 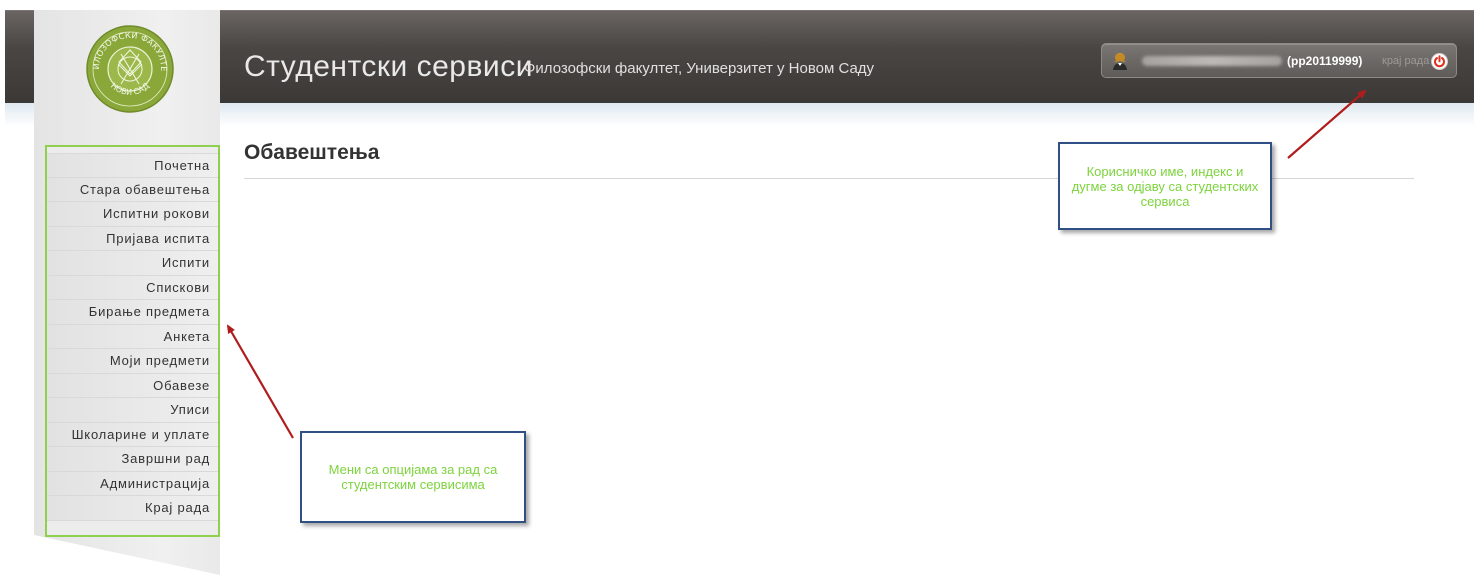 I want to click on sidebar-item-administration: Администрација, so click(x=132, y=483).